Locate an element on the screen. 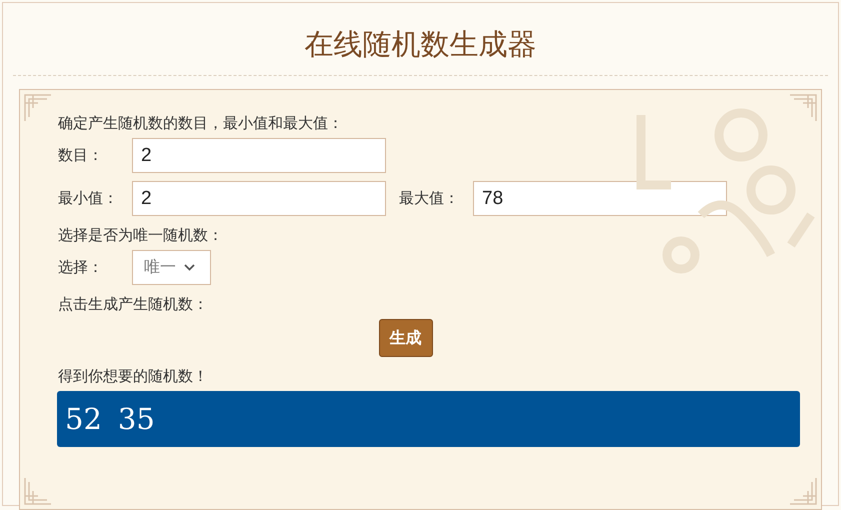 The width and height of the screenshot is (841, 510). instruction-text: 确定产生随机数的数目，最小值和最大值： is located at coordinates (201, 123).